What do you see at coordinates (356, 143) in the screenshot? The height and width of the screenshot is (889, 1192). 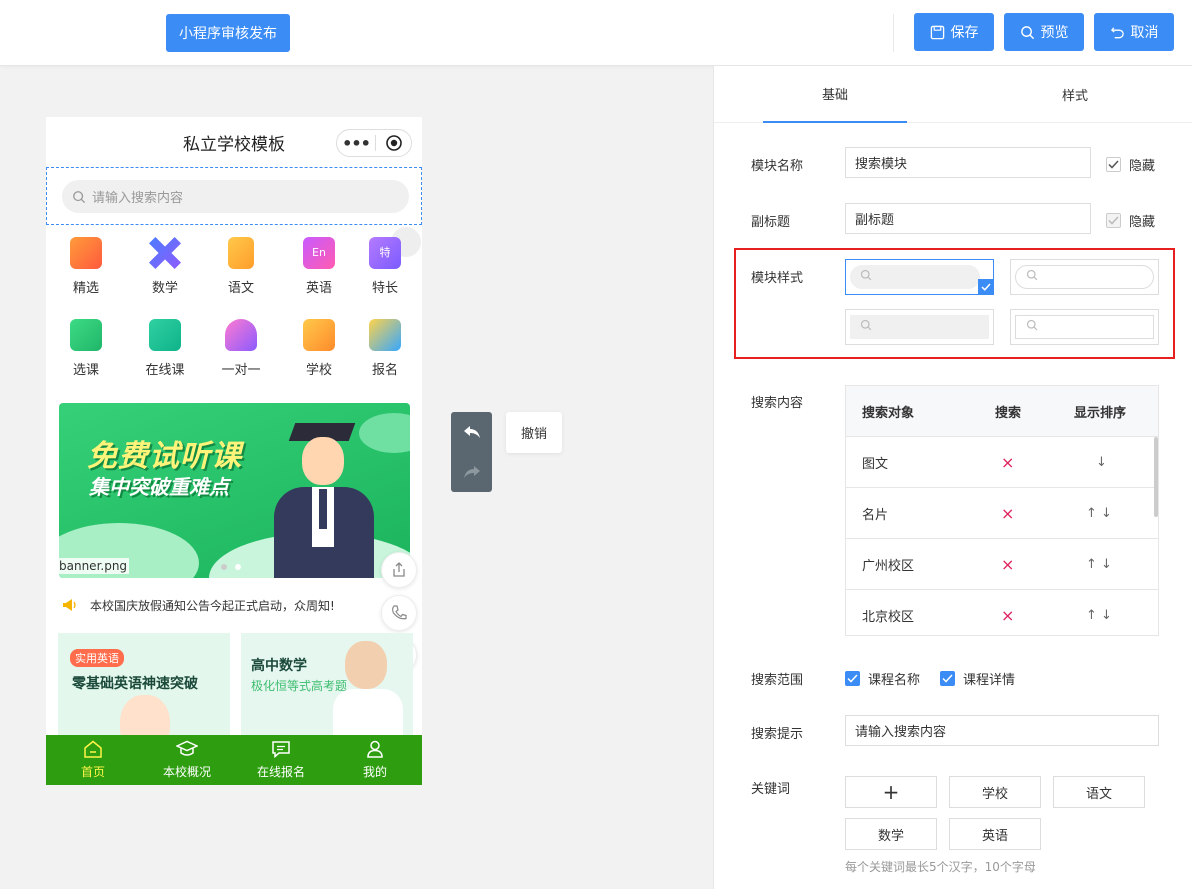 I see `more-icon: •••` at bounding box center [356, 143].